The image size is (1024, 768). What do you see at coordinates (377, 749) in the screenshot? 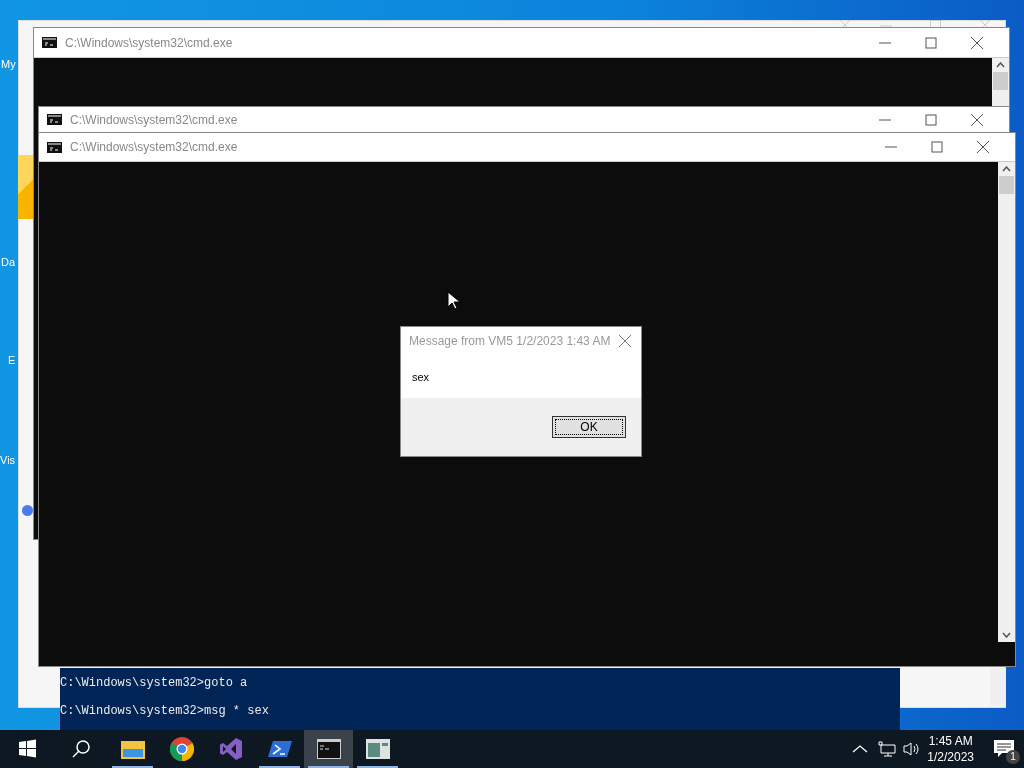
I see `window-icon` at bounding box center [377, 749].